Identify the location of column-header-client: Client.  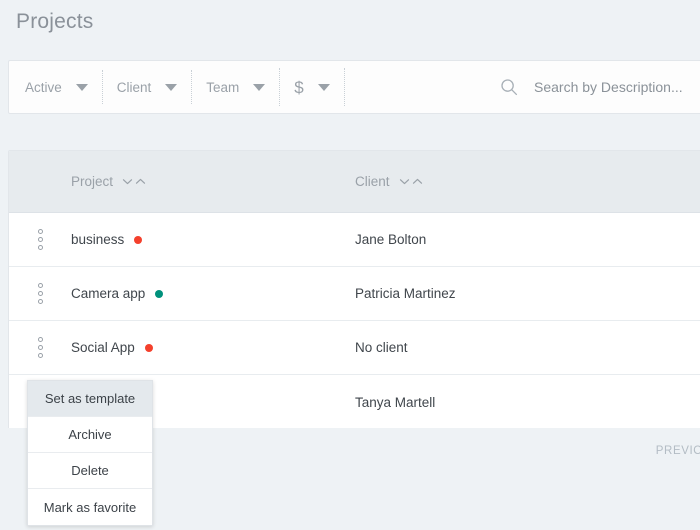
(527, 181).